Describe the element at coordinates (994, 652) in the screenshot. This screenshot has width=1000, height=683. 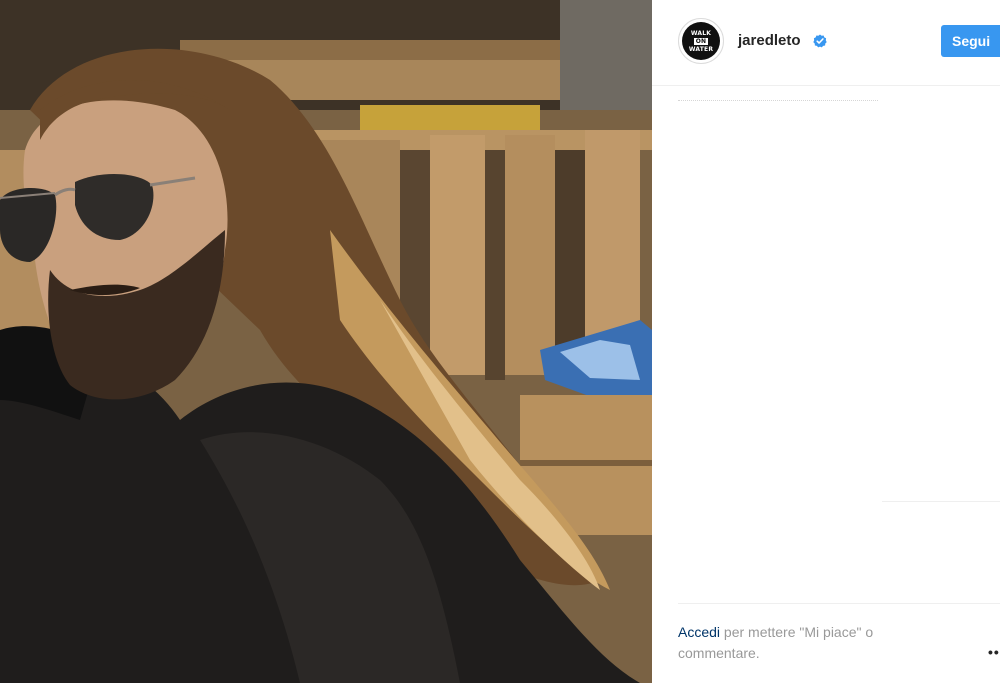
I see `more-options-icon: ••` at that location.